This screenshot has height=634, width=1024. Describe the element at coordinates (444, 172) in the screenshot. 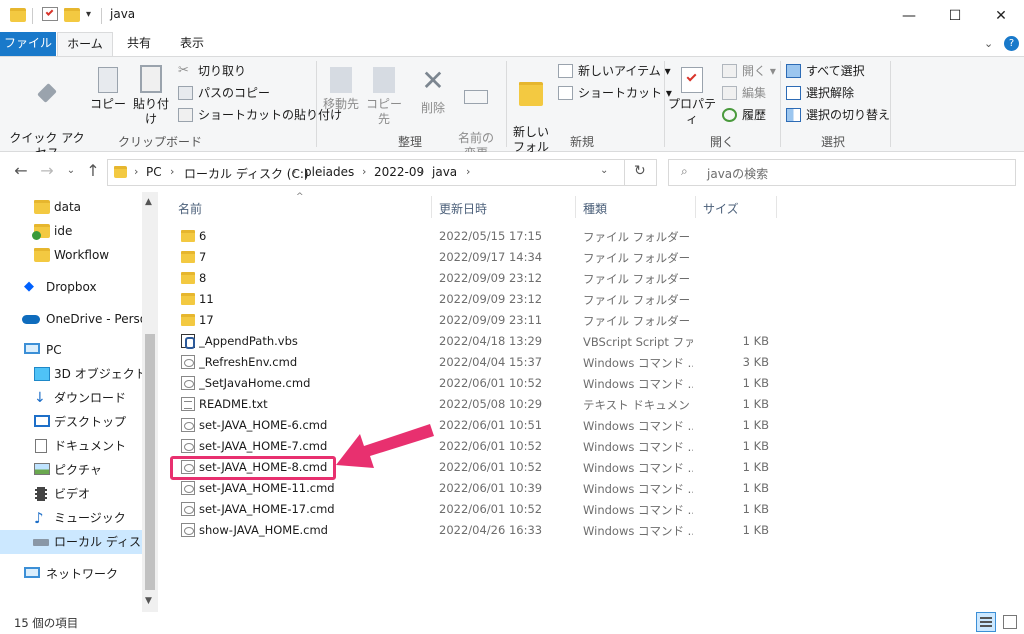

I see `breadcrumb-java: java` at that location.